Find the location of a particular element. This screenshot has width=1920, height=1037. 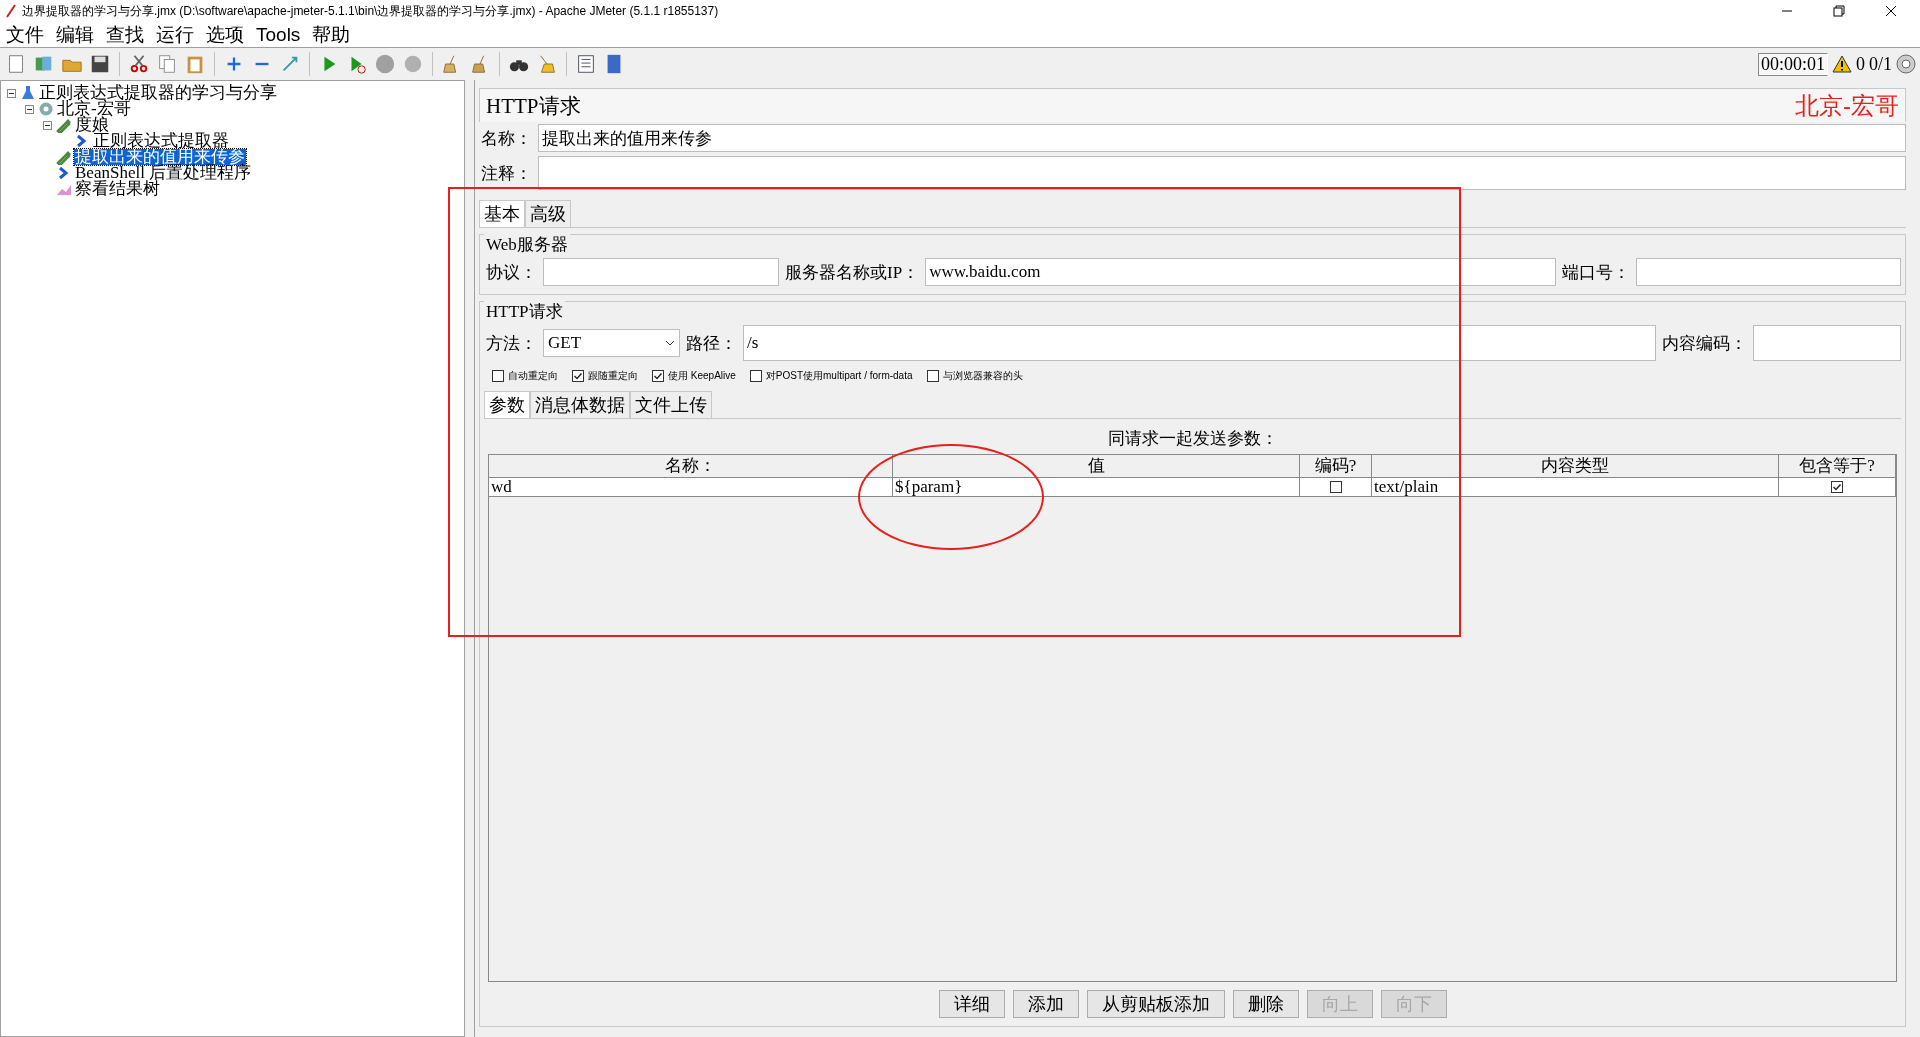

menu-item: Tools is located at coordinates (278, 34).